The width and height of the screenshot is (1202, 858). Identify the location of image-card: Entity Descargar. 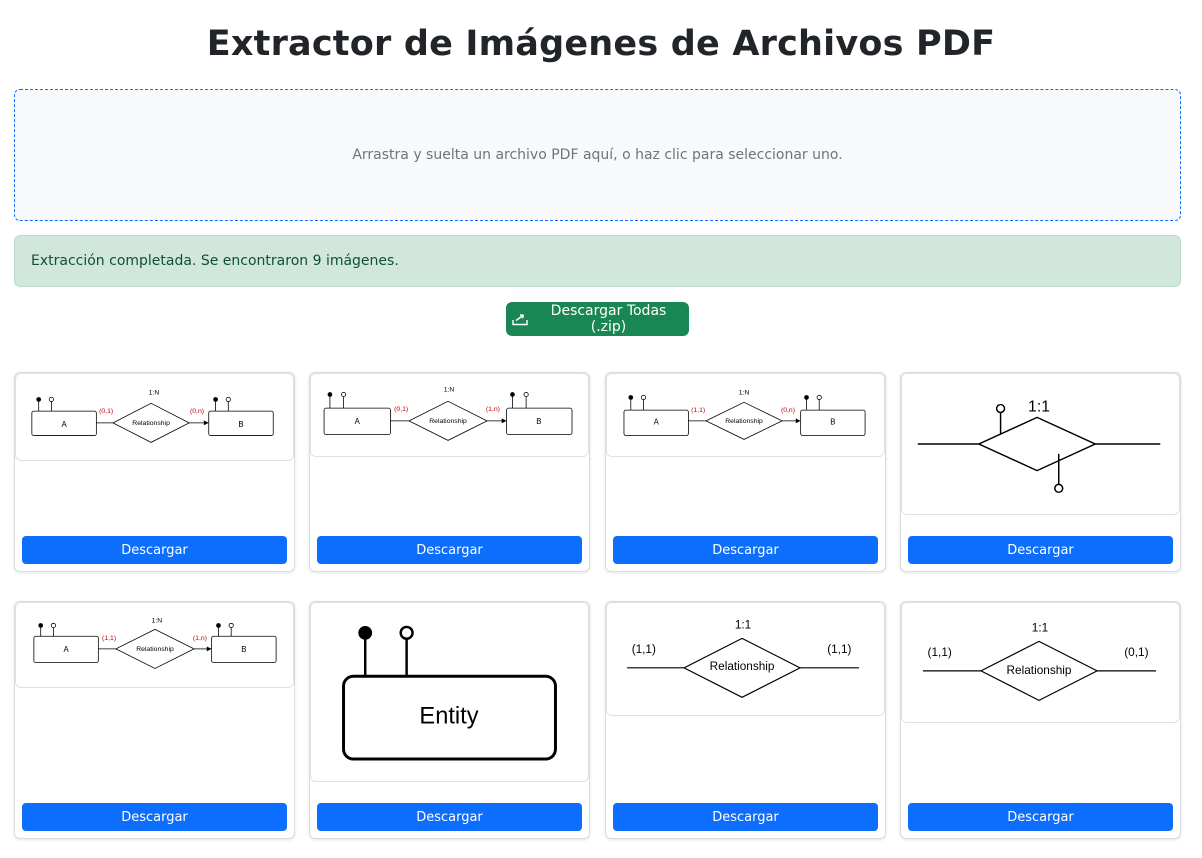
(449, 720).